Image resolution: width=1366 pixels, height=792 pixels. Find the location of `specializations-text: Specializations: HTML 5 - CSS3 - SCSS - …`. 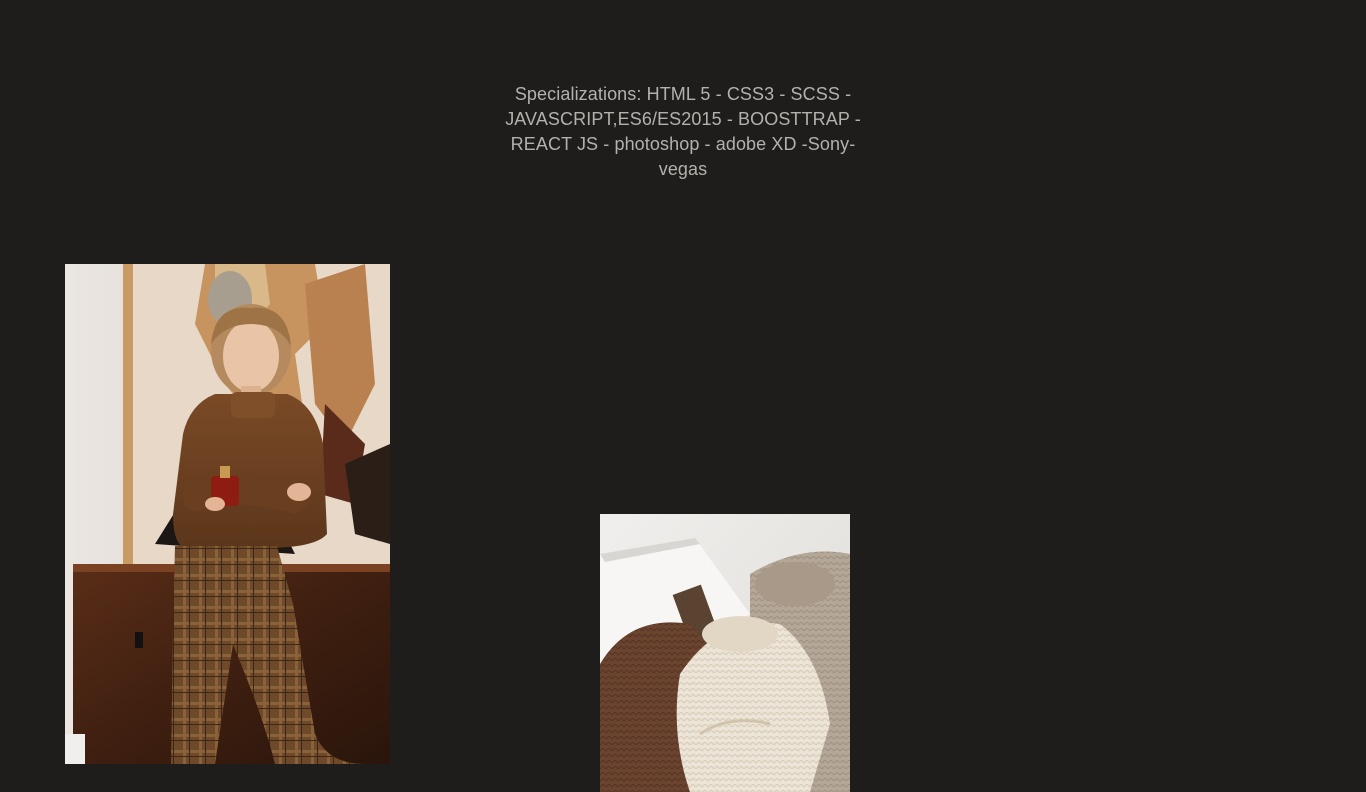

specializations-text: Specializations: HTML 5 - CSS3 - SCSS - … is located at coordinates (683, 131).